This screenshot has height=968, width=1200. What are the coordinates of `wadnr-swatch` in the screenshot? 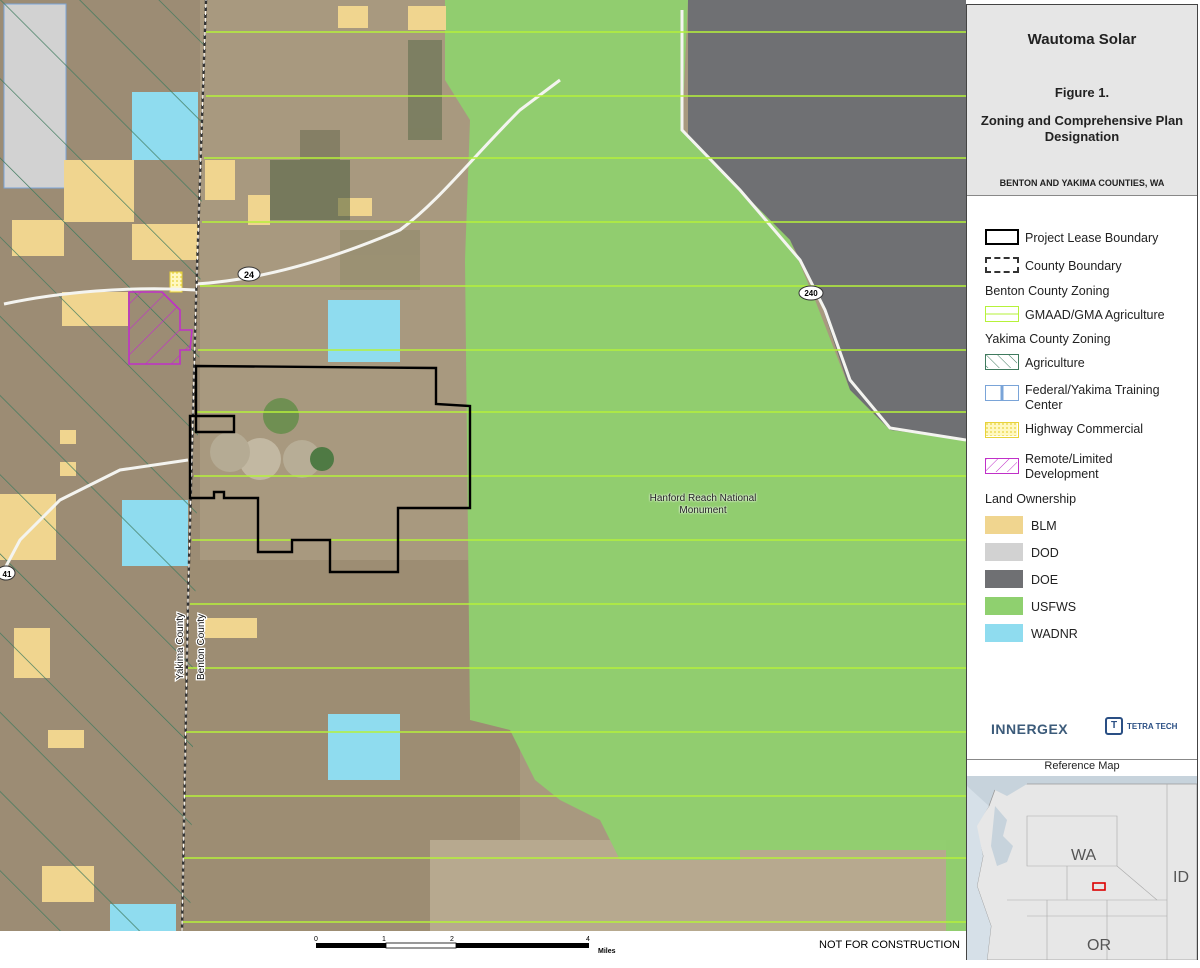 It's located at (1004, 633).